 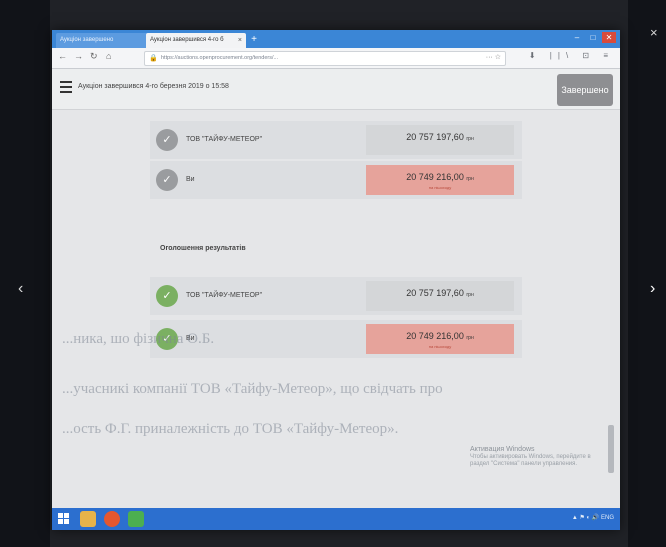 What do you see at coordinates (136, 519) in the screenshot?
I see `app-icon` at bounding box center [136, 519].